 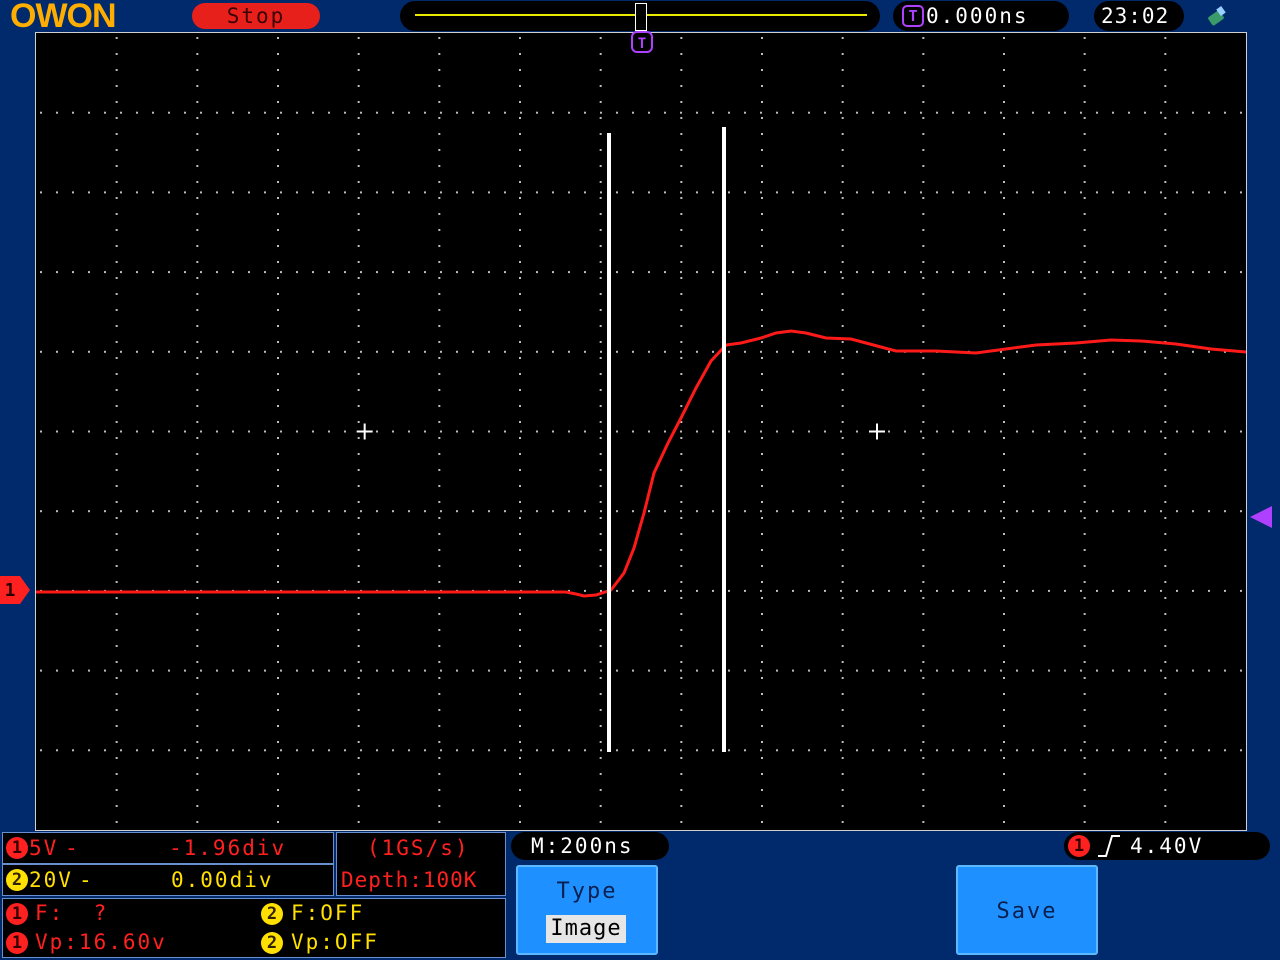 I want to click on type-value: Image, so click(x=586, y=929).